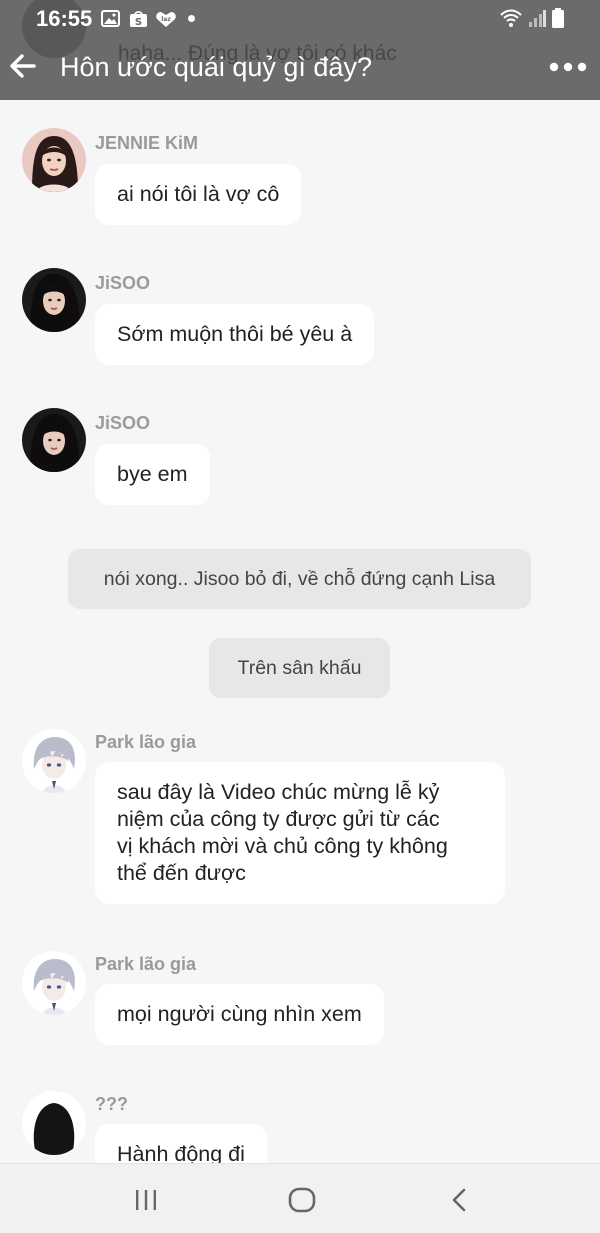 This screenshot has height=1233, width=600. I want to click on shopee-icon: S, so click(138, 19).